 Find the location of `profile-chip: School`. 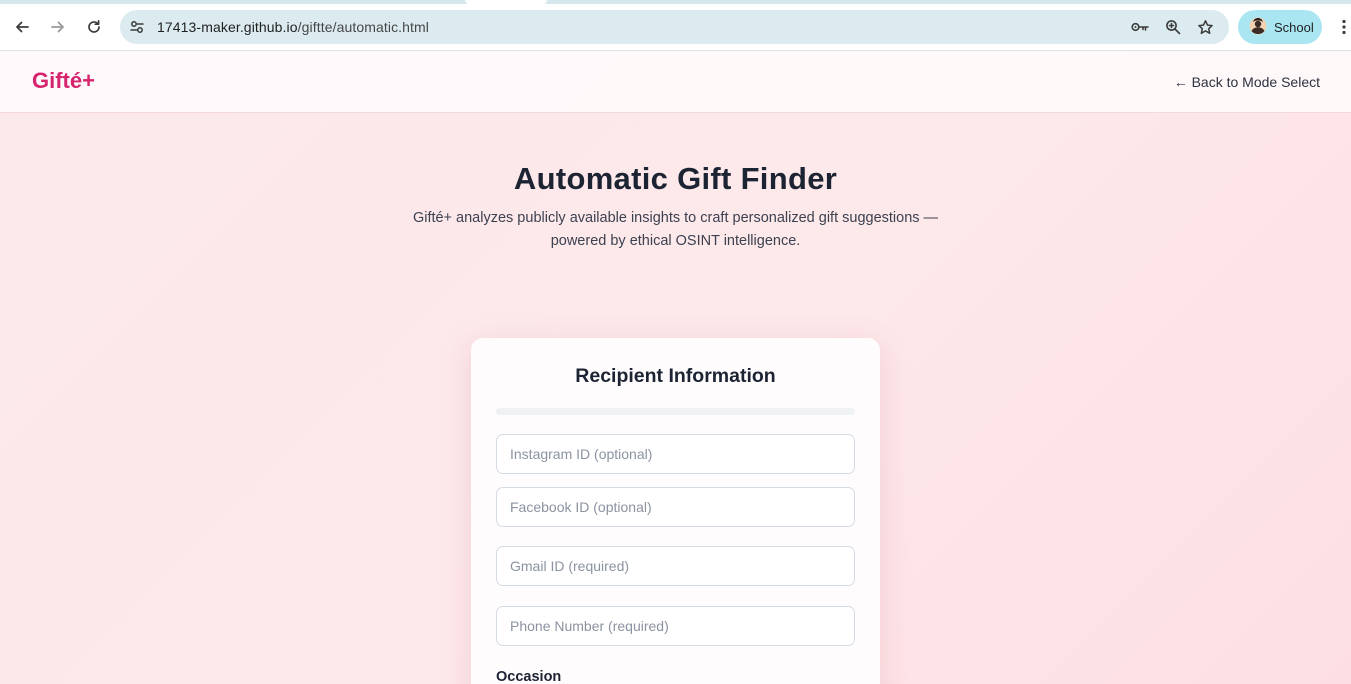

profile-chip: School is located at coordinates (1280, 27).